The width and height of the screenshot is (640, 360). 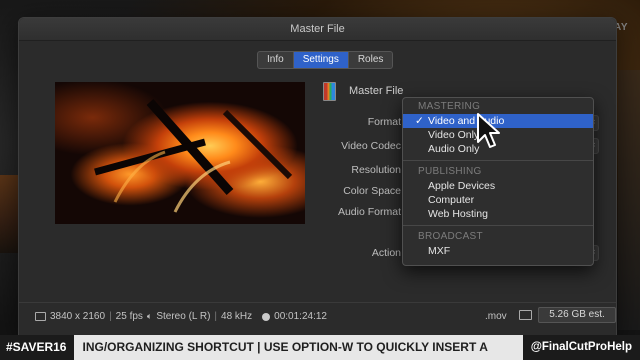 What do you see at coordinates (317, 29) in the screenshot?
I see `dialog-title: Master File` at bounding box center [317, 29].